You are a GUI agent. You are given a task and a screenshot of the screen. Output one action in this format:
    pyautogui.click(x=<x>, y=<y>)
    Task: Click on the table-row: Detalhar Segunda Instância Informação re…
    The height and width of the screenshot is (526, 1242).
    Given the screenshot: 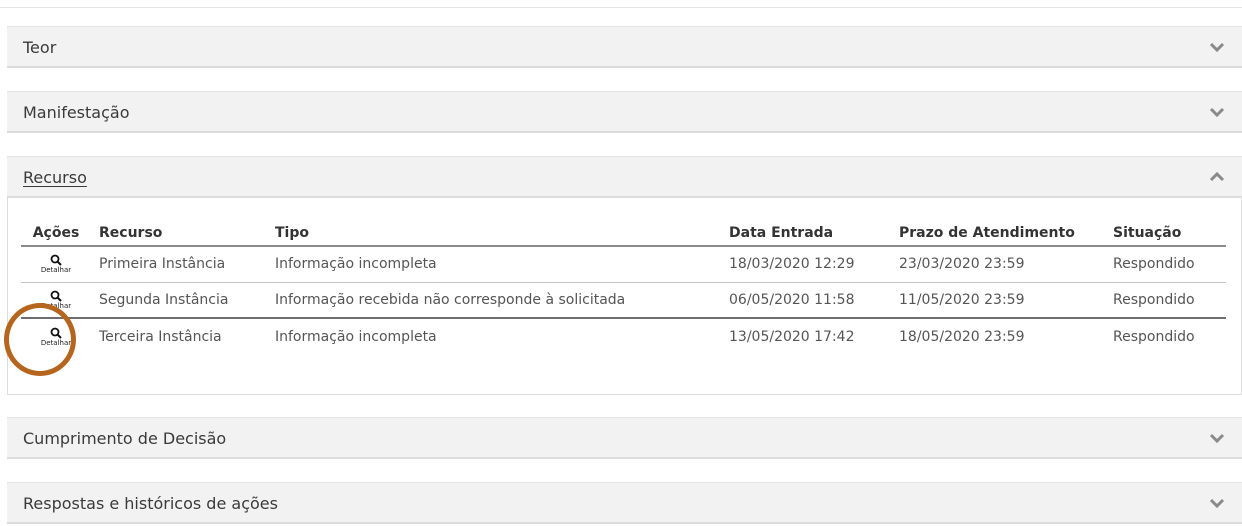 What is the action you would take?
    pyautogui.click(x=623, y=300)
    